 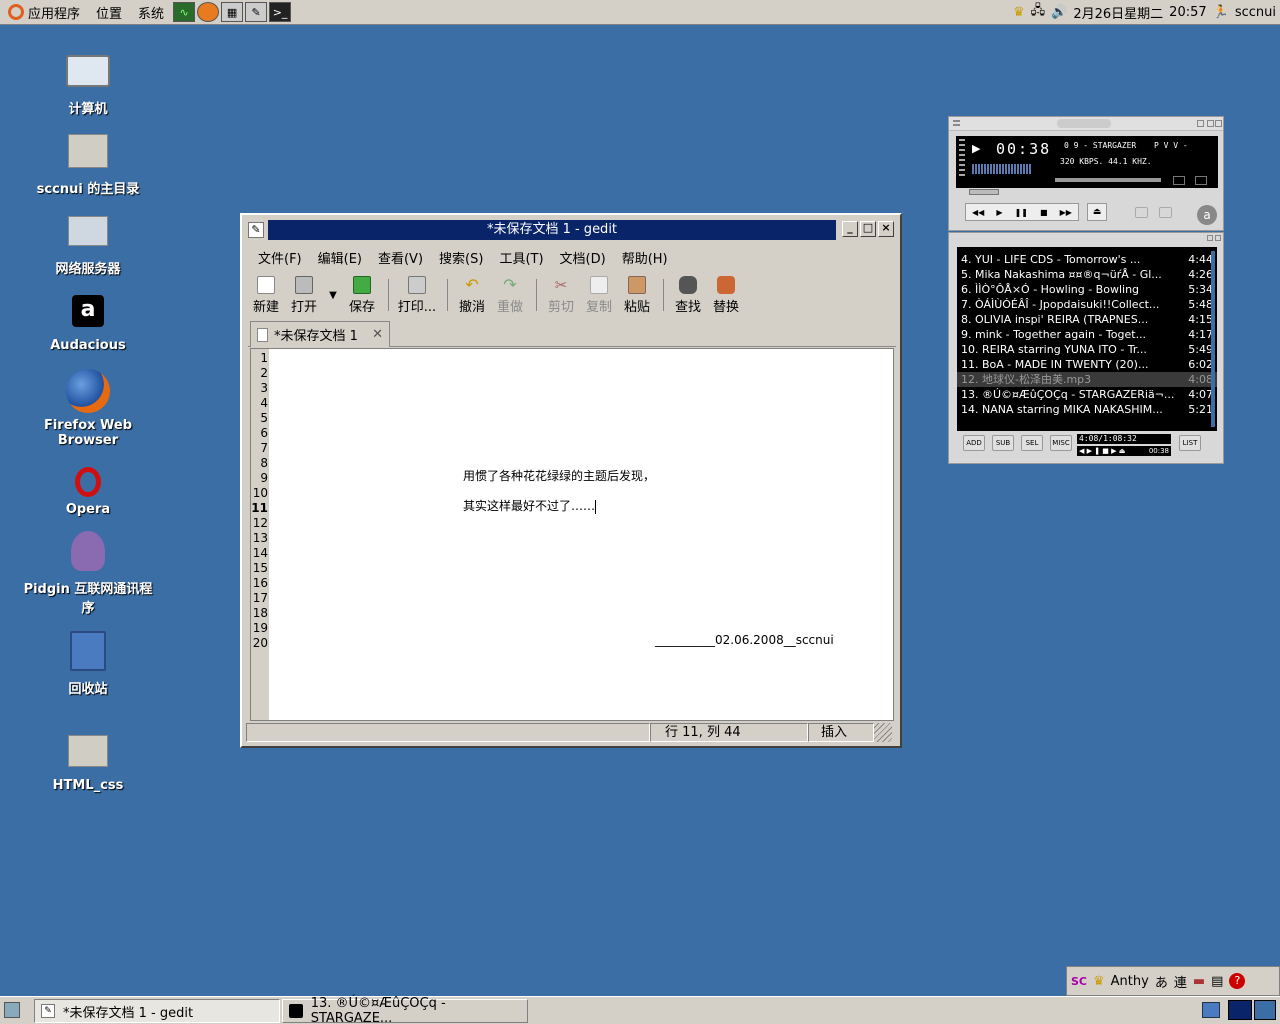 I want to click on sub-button: SUB, so click(x=1003, y=443).